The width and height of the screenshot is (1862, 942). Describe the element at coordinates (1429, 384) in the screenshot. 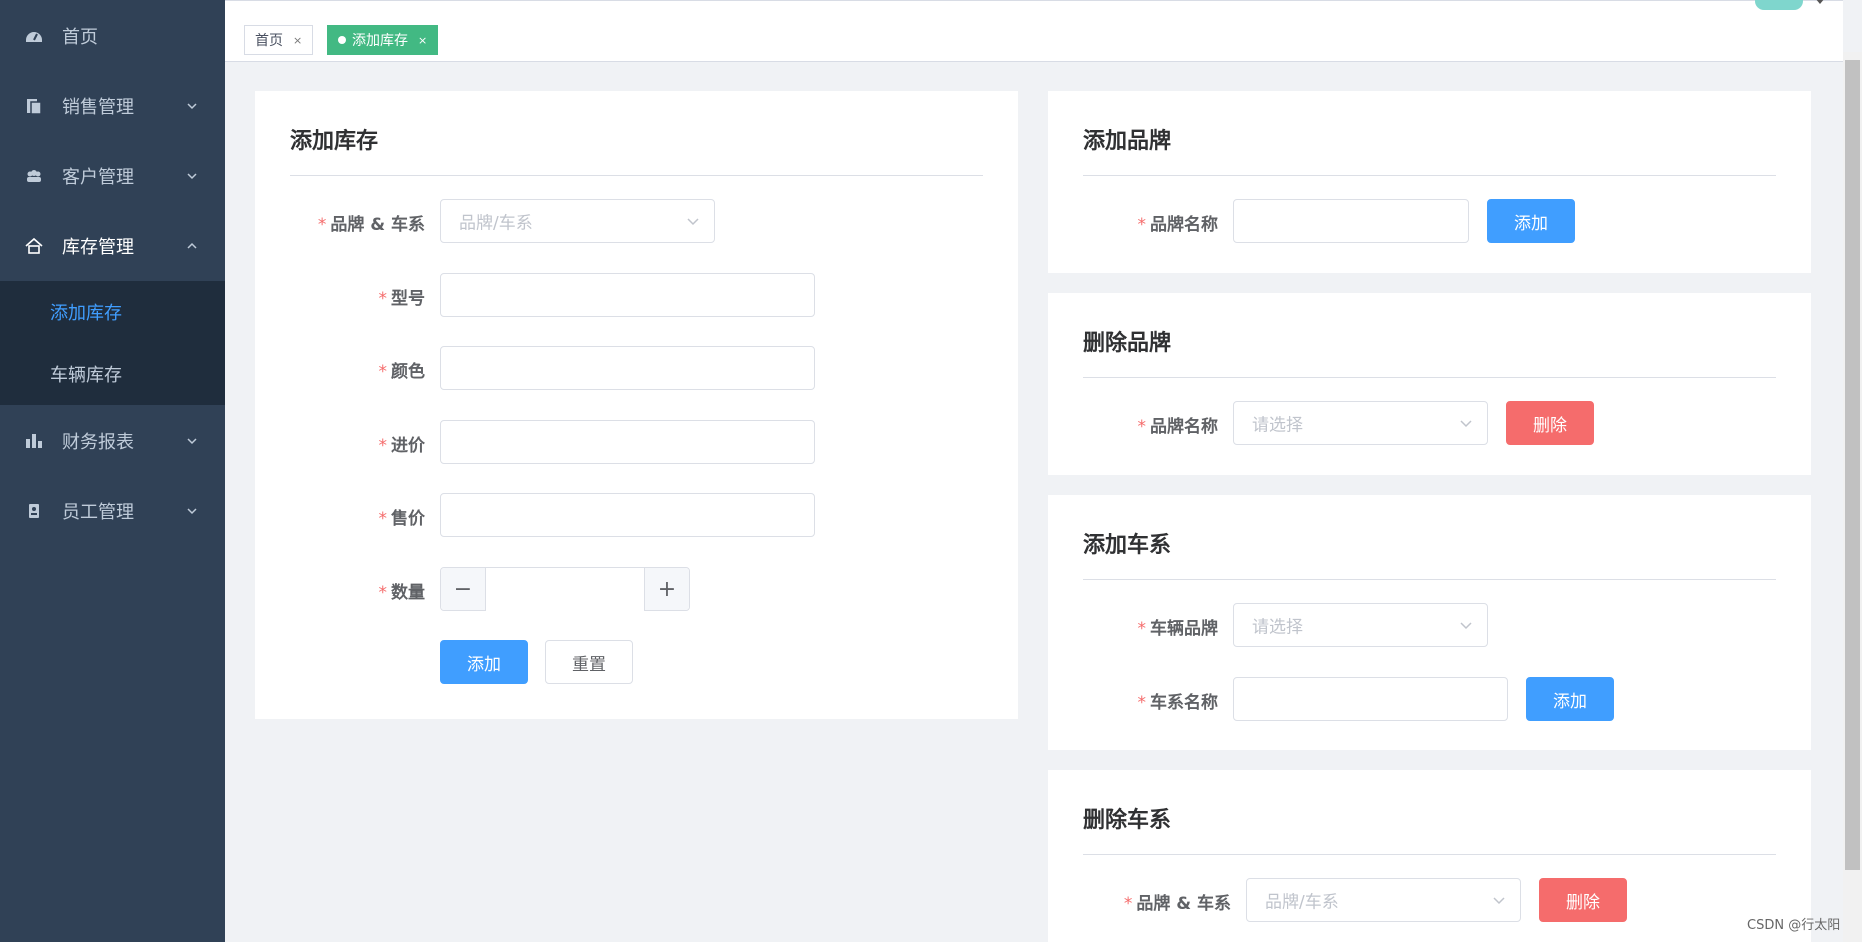

I see `delete-brand-card: 删除品牌 * 品牌名称 请选择 删除` at that location.